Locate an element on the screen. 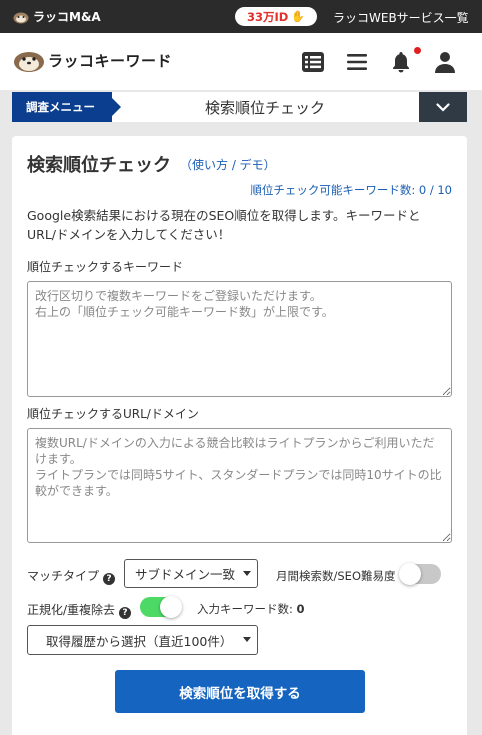 The height and width of the screenshot is (735, 482). id-count-label: 33万ID is located at coordinates (267, 16).